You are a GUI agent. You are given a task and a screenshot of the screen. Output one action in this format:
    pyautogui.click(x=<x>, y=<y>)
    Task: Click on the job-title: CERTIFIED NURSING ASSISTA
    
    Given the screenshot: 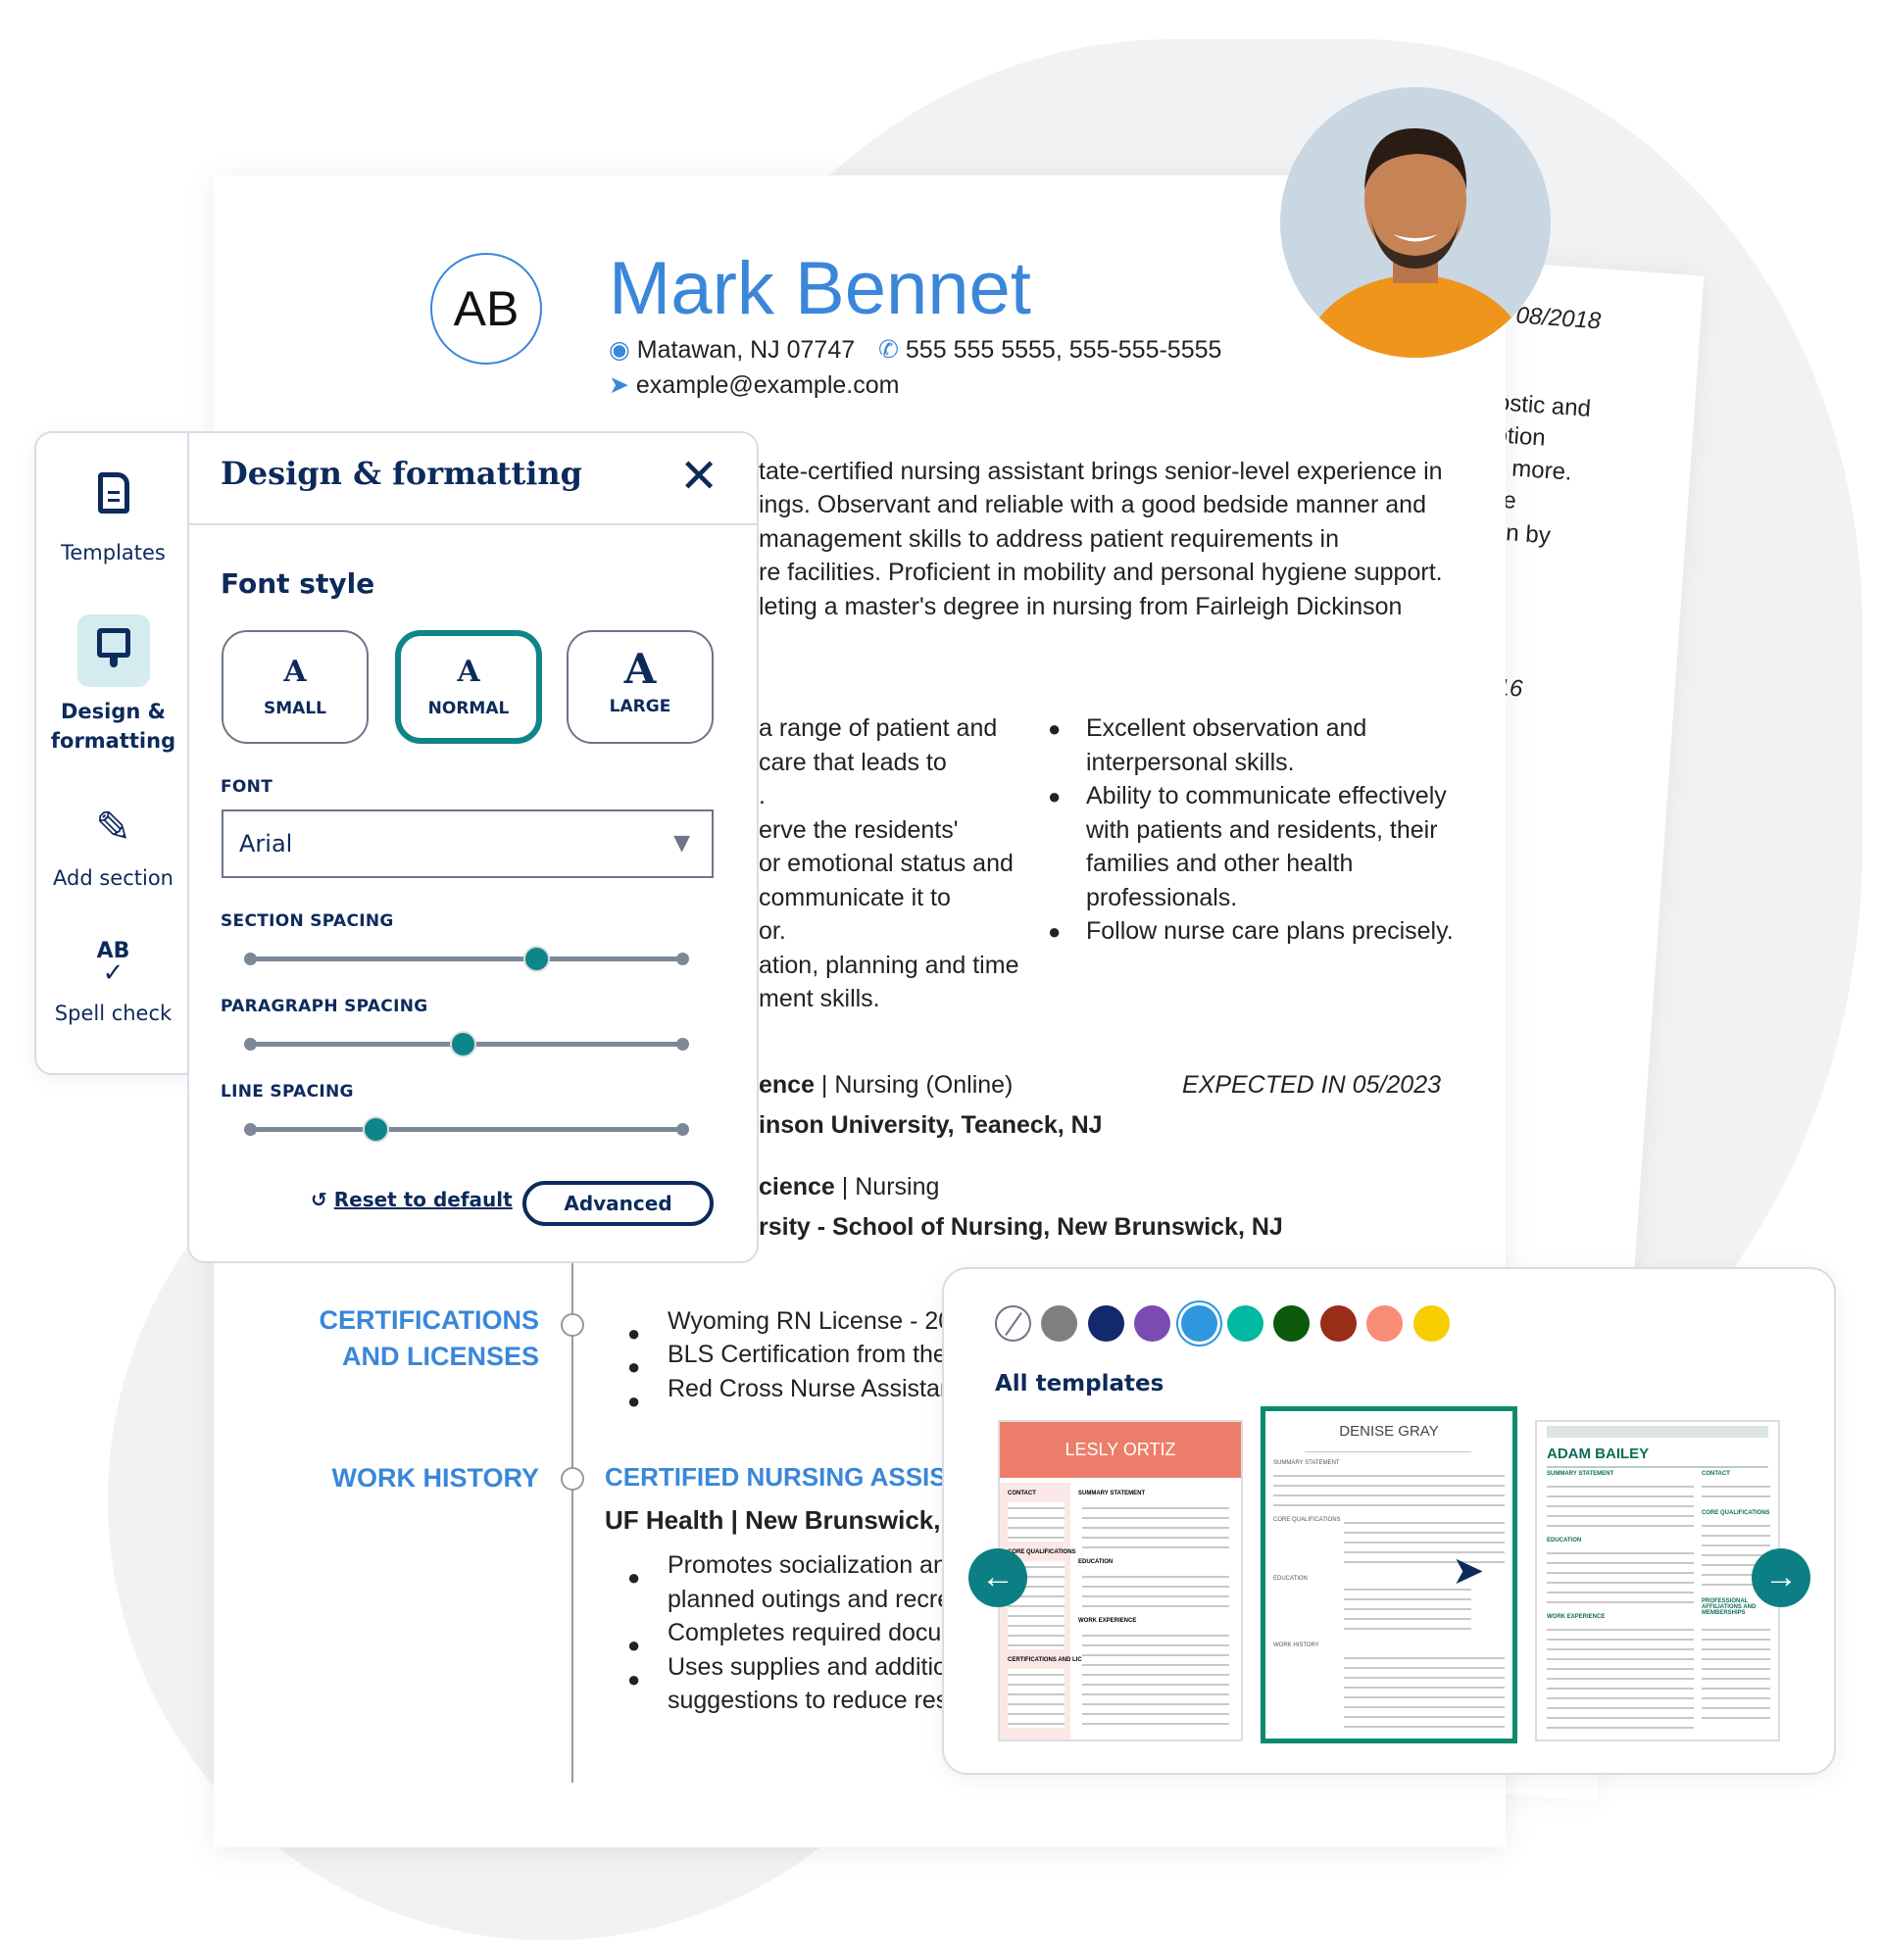 What is the action you would take?
    pyautogui.click(x=792, y=1477)
    